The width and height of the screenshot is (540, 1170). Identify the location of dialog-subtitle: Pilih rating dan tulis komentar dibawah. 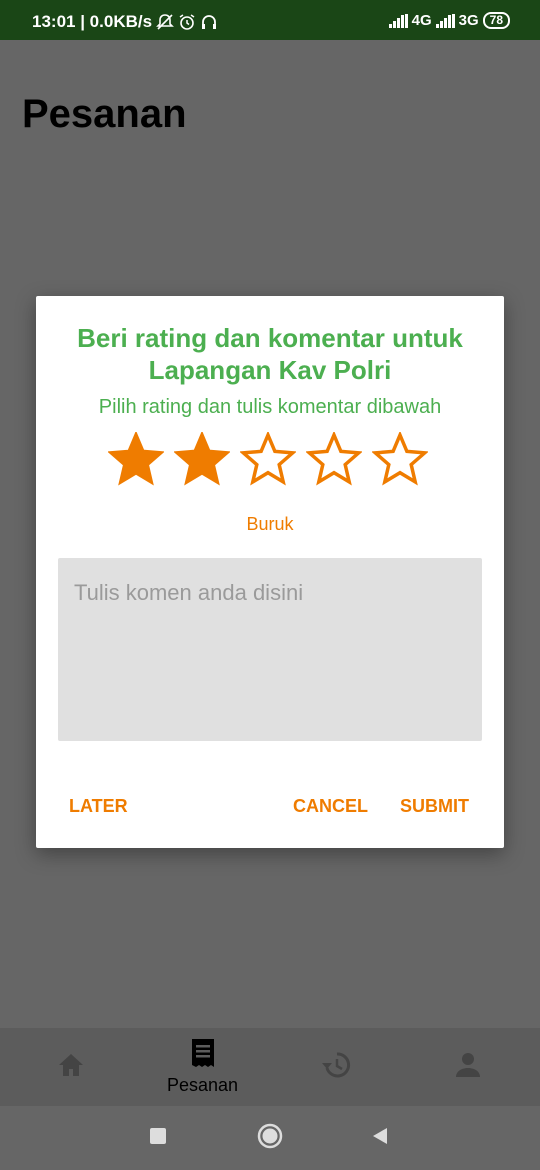
(270, 407).